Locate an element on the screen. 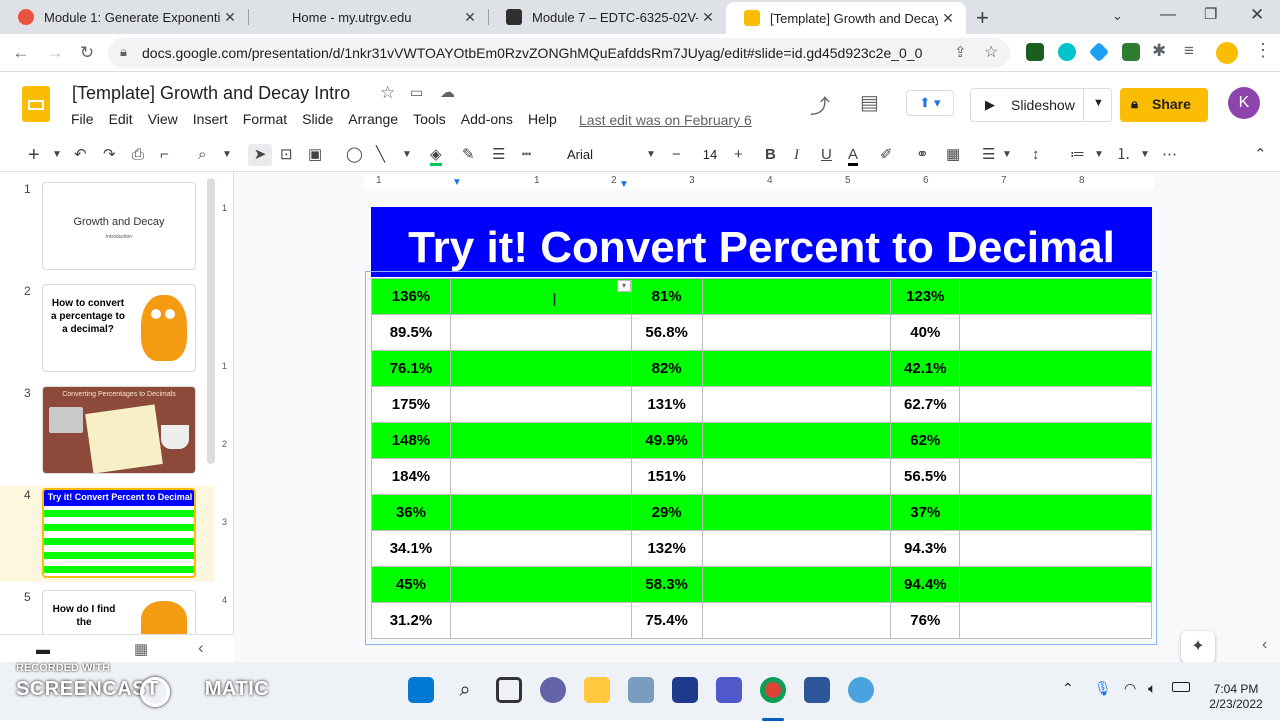 This screenshot has width=1280, height=721. document-title: [Template] Growth and Decay Intro is located at coordinates (211, 93).